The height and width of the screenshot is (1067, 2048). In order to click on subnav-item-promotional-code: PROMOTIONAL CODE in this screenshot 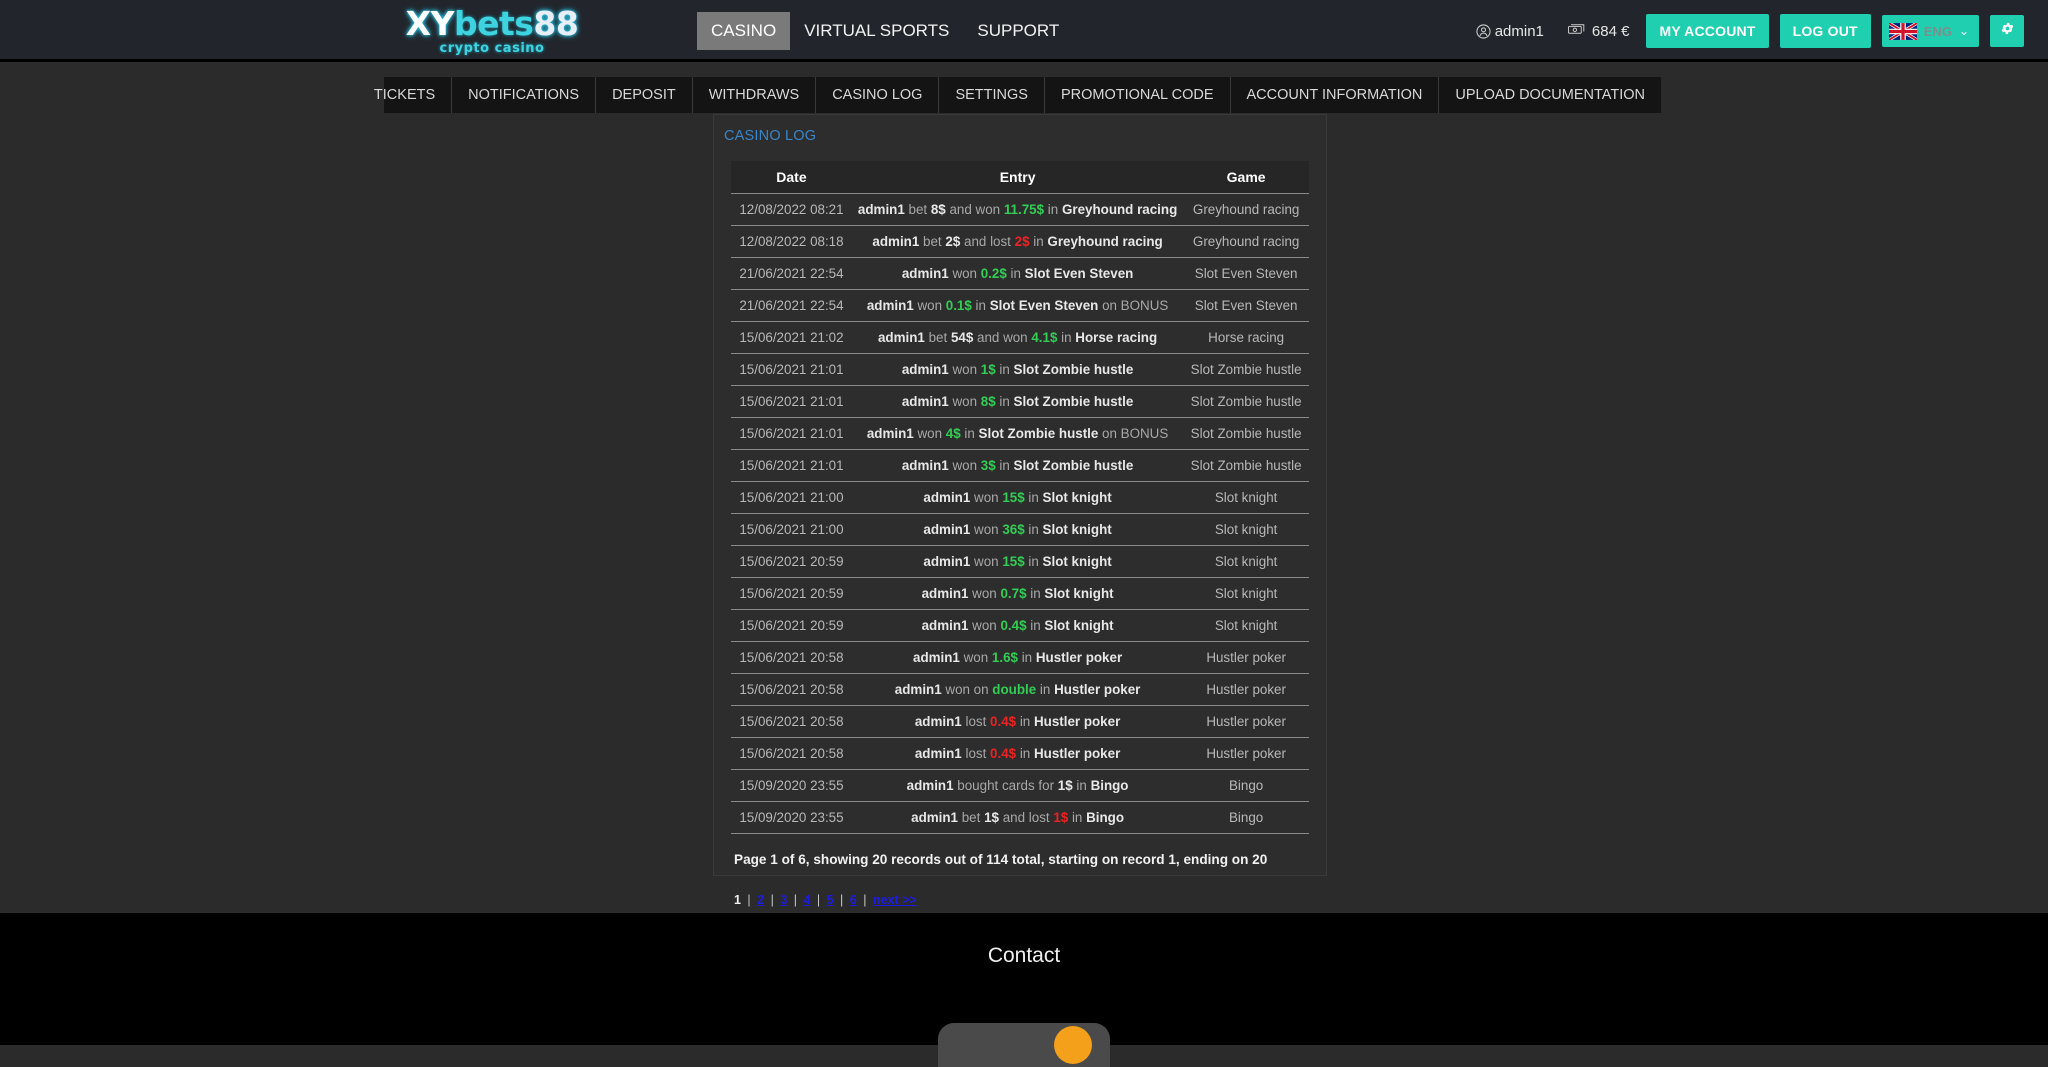, I will do `click(1136, 95)`.